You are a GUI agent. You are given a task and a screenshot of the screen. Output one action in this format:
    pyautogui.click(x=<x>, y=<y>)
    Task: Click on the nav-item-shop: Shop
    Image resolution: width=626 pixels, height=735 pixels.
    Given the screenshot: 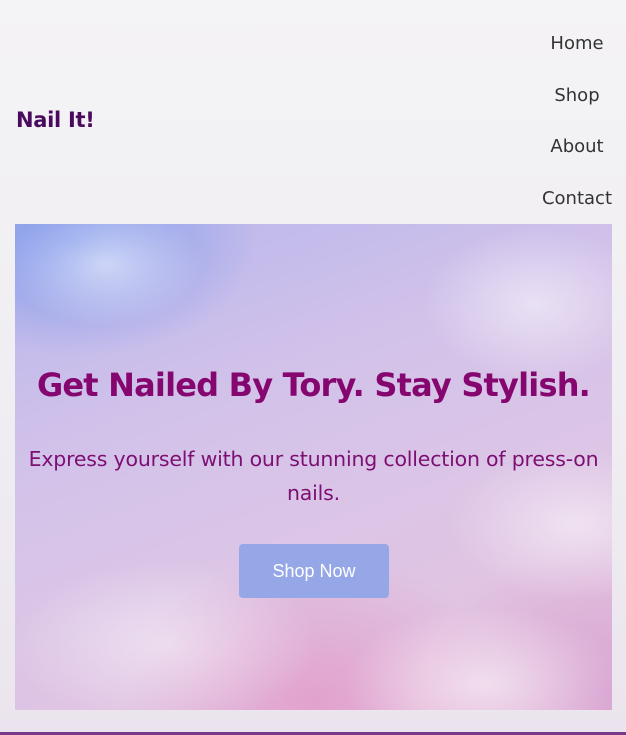 What is the action you would take?
    pyautogui.click(x=576, y=108)
    